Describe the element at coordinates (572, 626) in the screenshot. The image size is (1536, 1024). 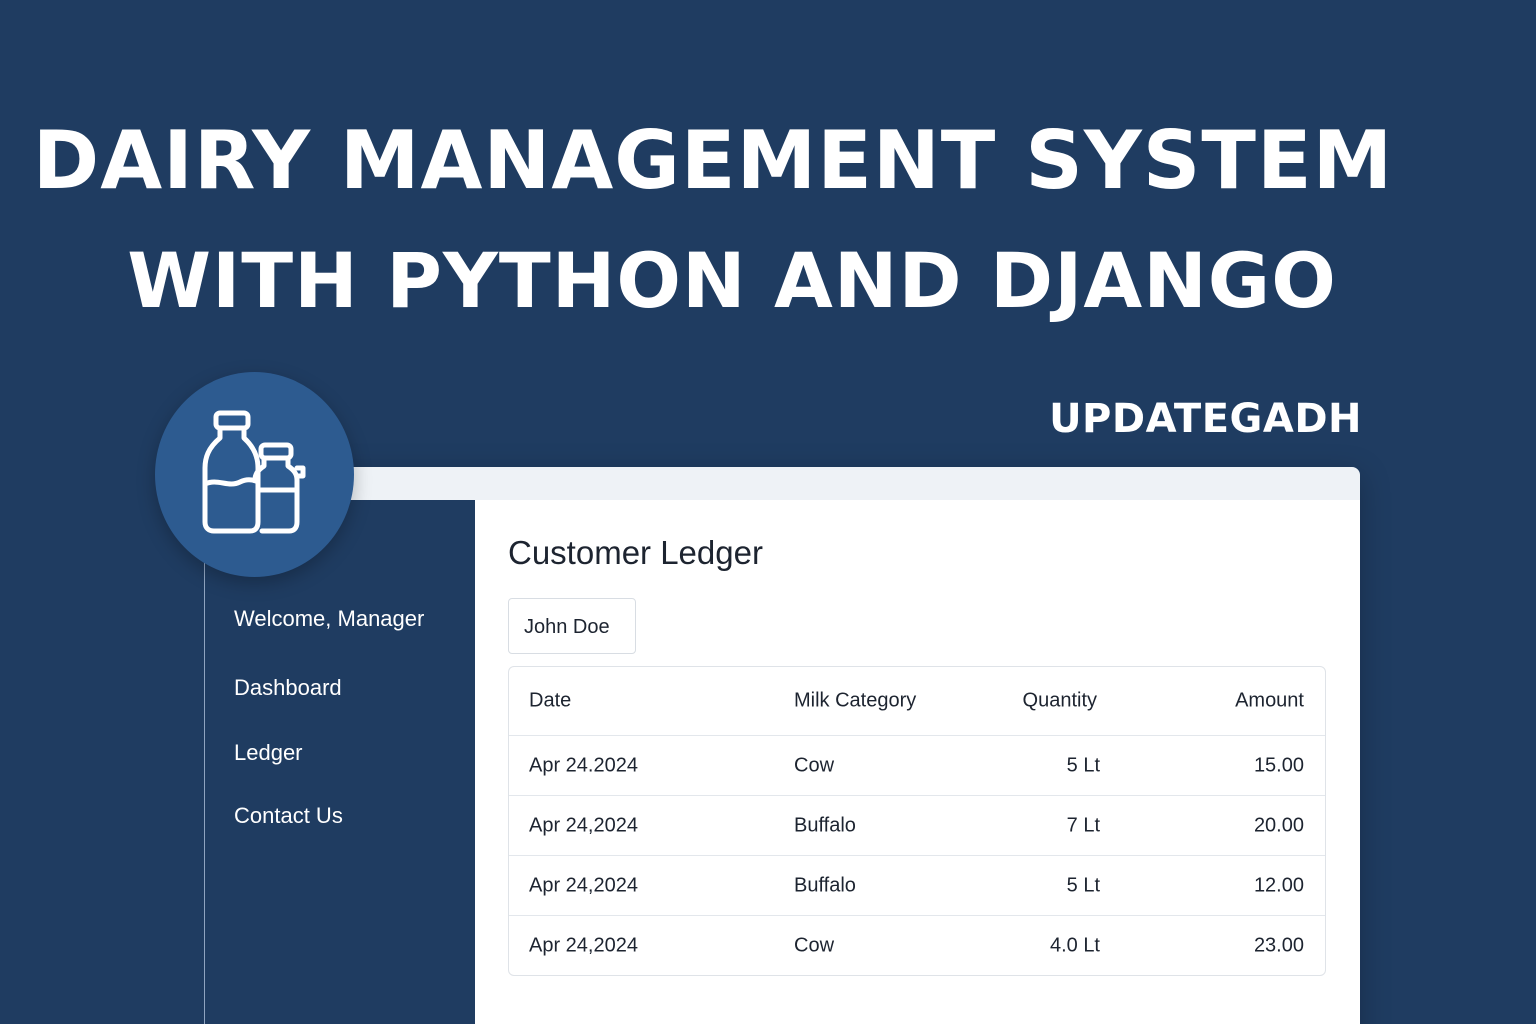
I see `customer-select: John Doe` at that location.